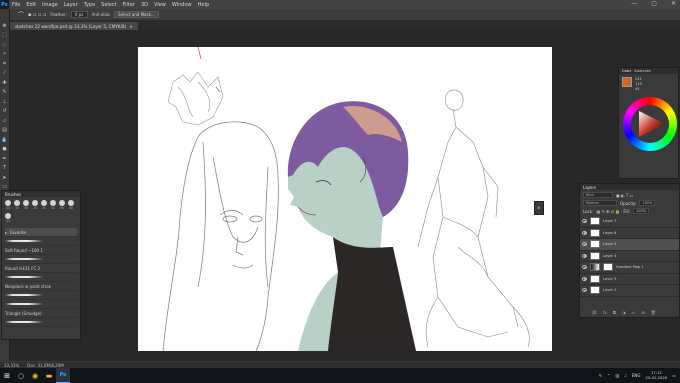  Describe the element at coordinates (598, 195) in the screenshot. I see `layer-kind-filter: Kind` at that location.